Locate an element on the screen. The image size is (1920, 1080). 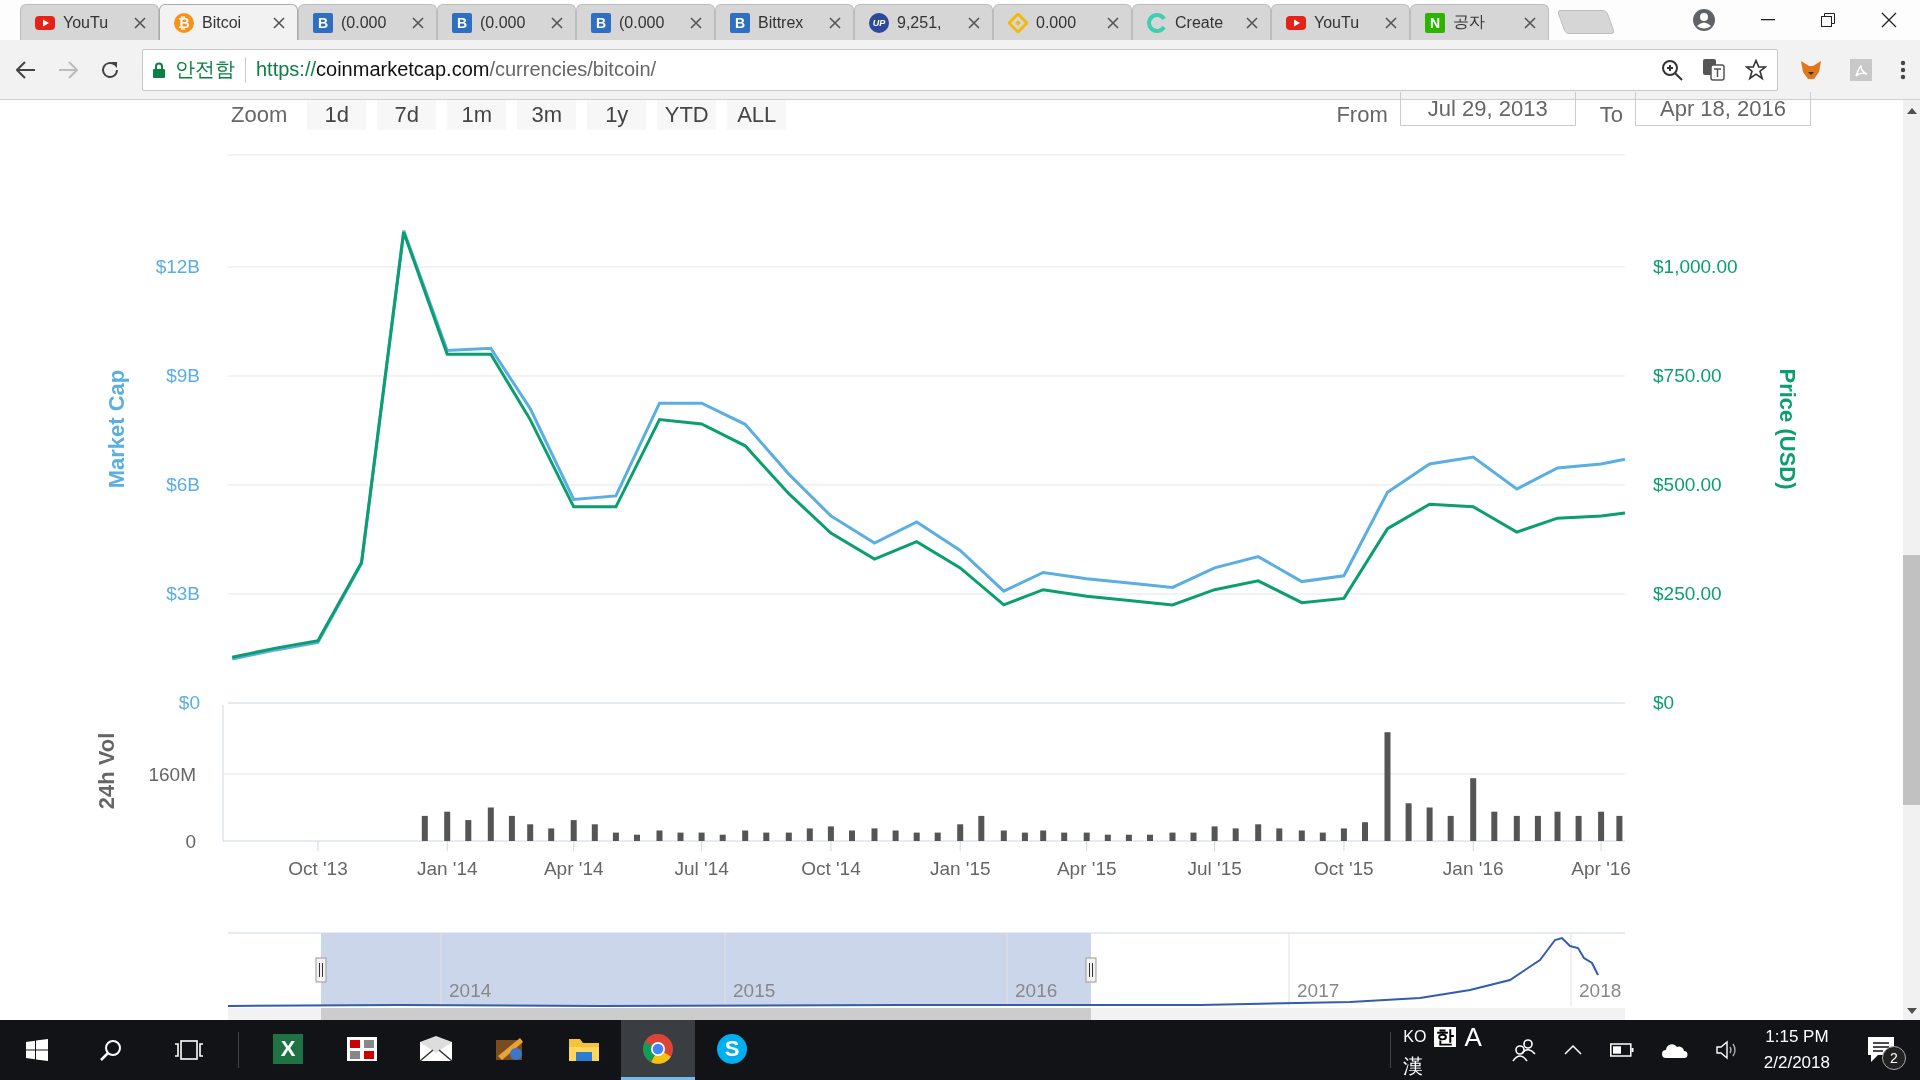
scroll-thumb is located at coordinates (1911, 680).